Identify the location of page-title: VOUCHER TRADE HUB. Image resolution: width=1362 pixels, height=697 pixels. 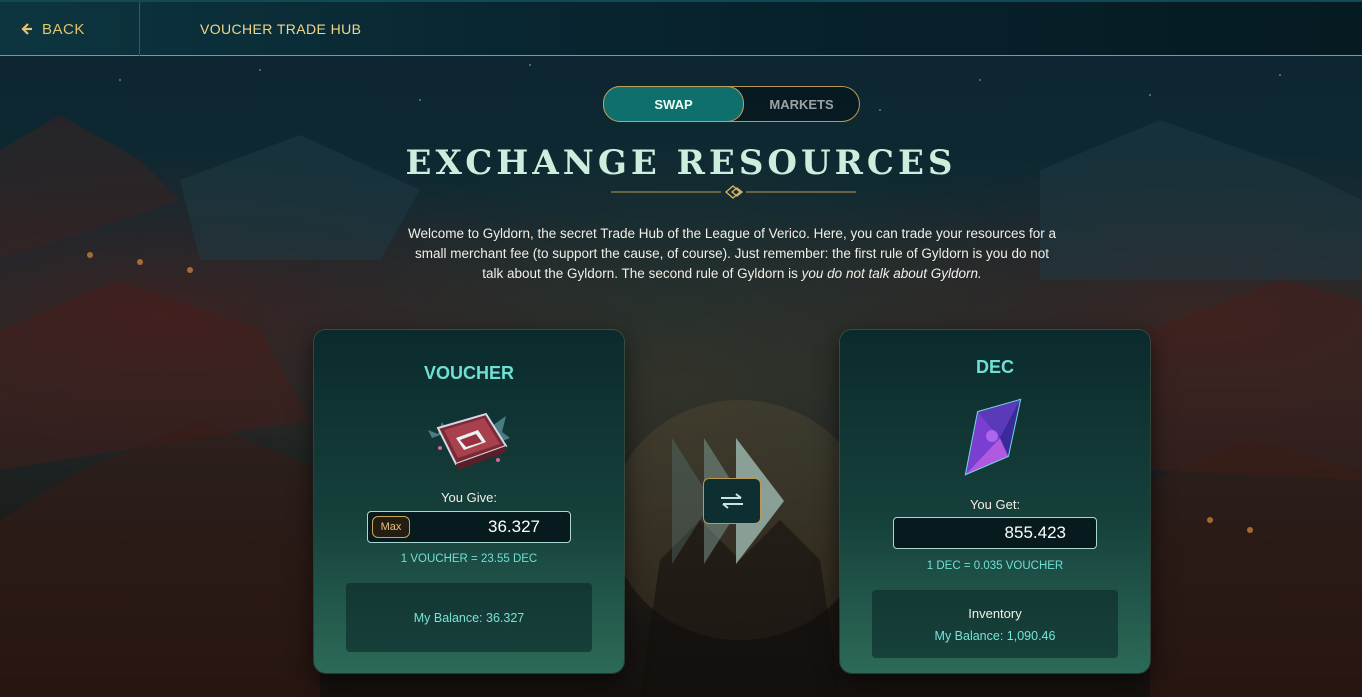
(281, 29).